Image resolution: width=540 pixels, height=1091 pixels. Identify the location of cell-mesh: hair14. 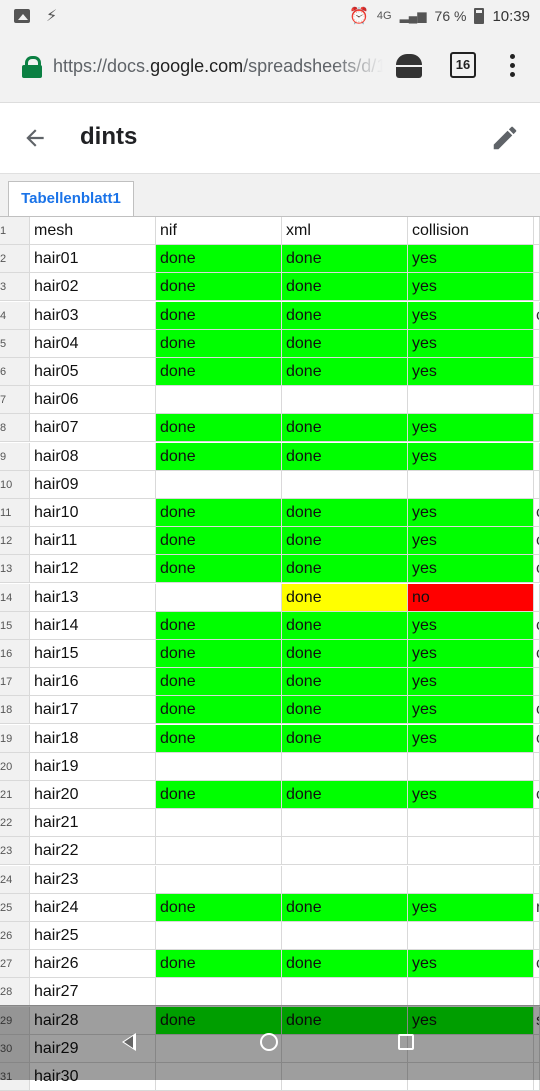
(93, 625).